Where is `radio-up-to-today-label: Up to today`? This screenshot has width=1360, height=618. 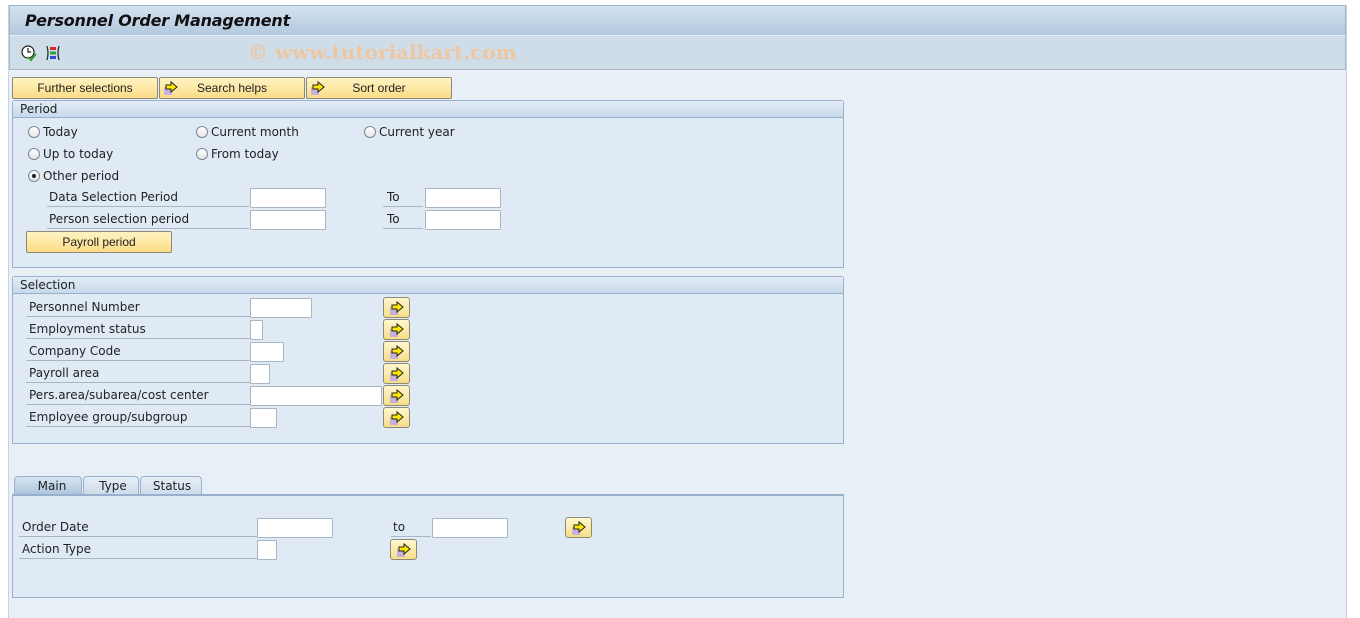
radio-up-to-today-label: Up to today is located at coordinates (78, 154).